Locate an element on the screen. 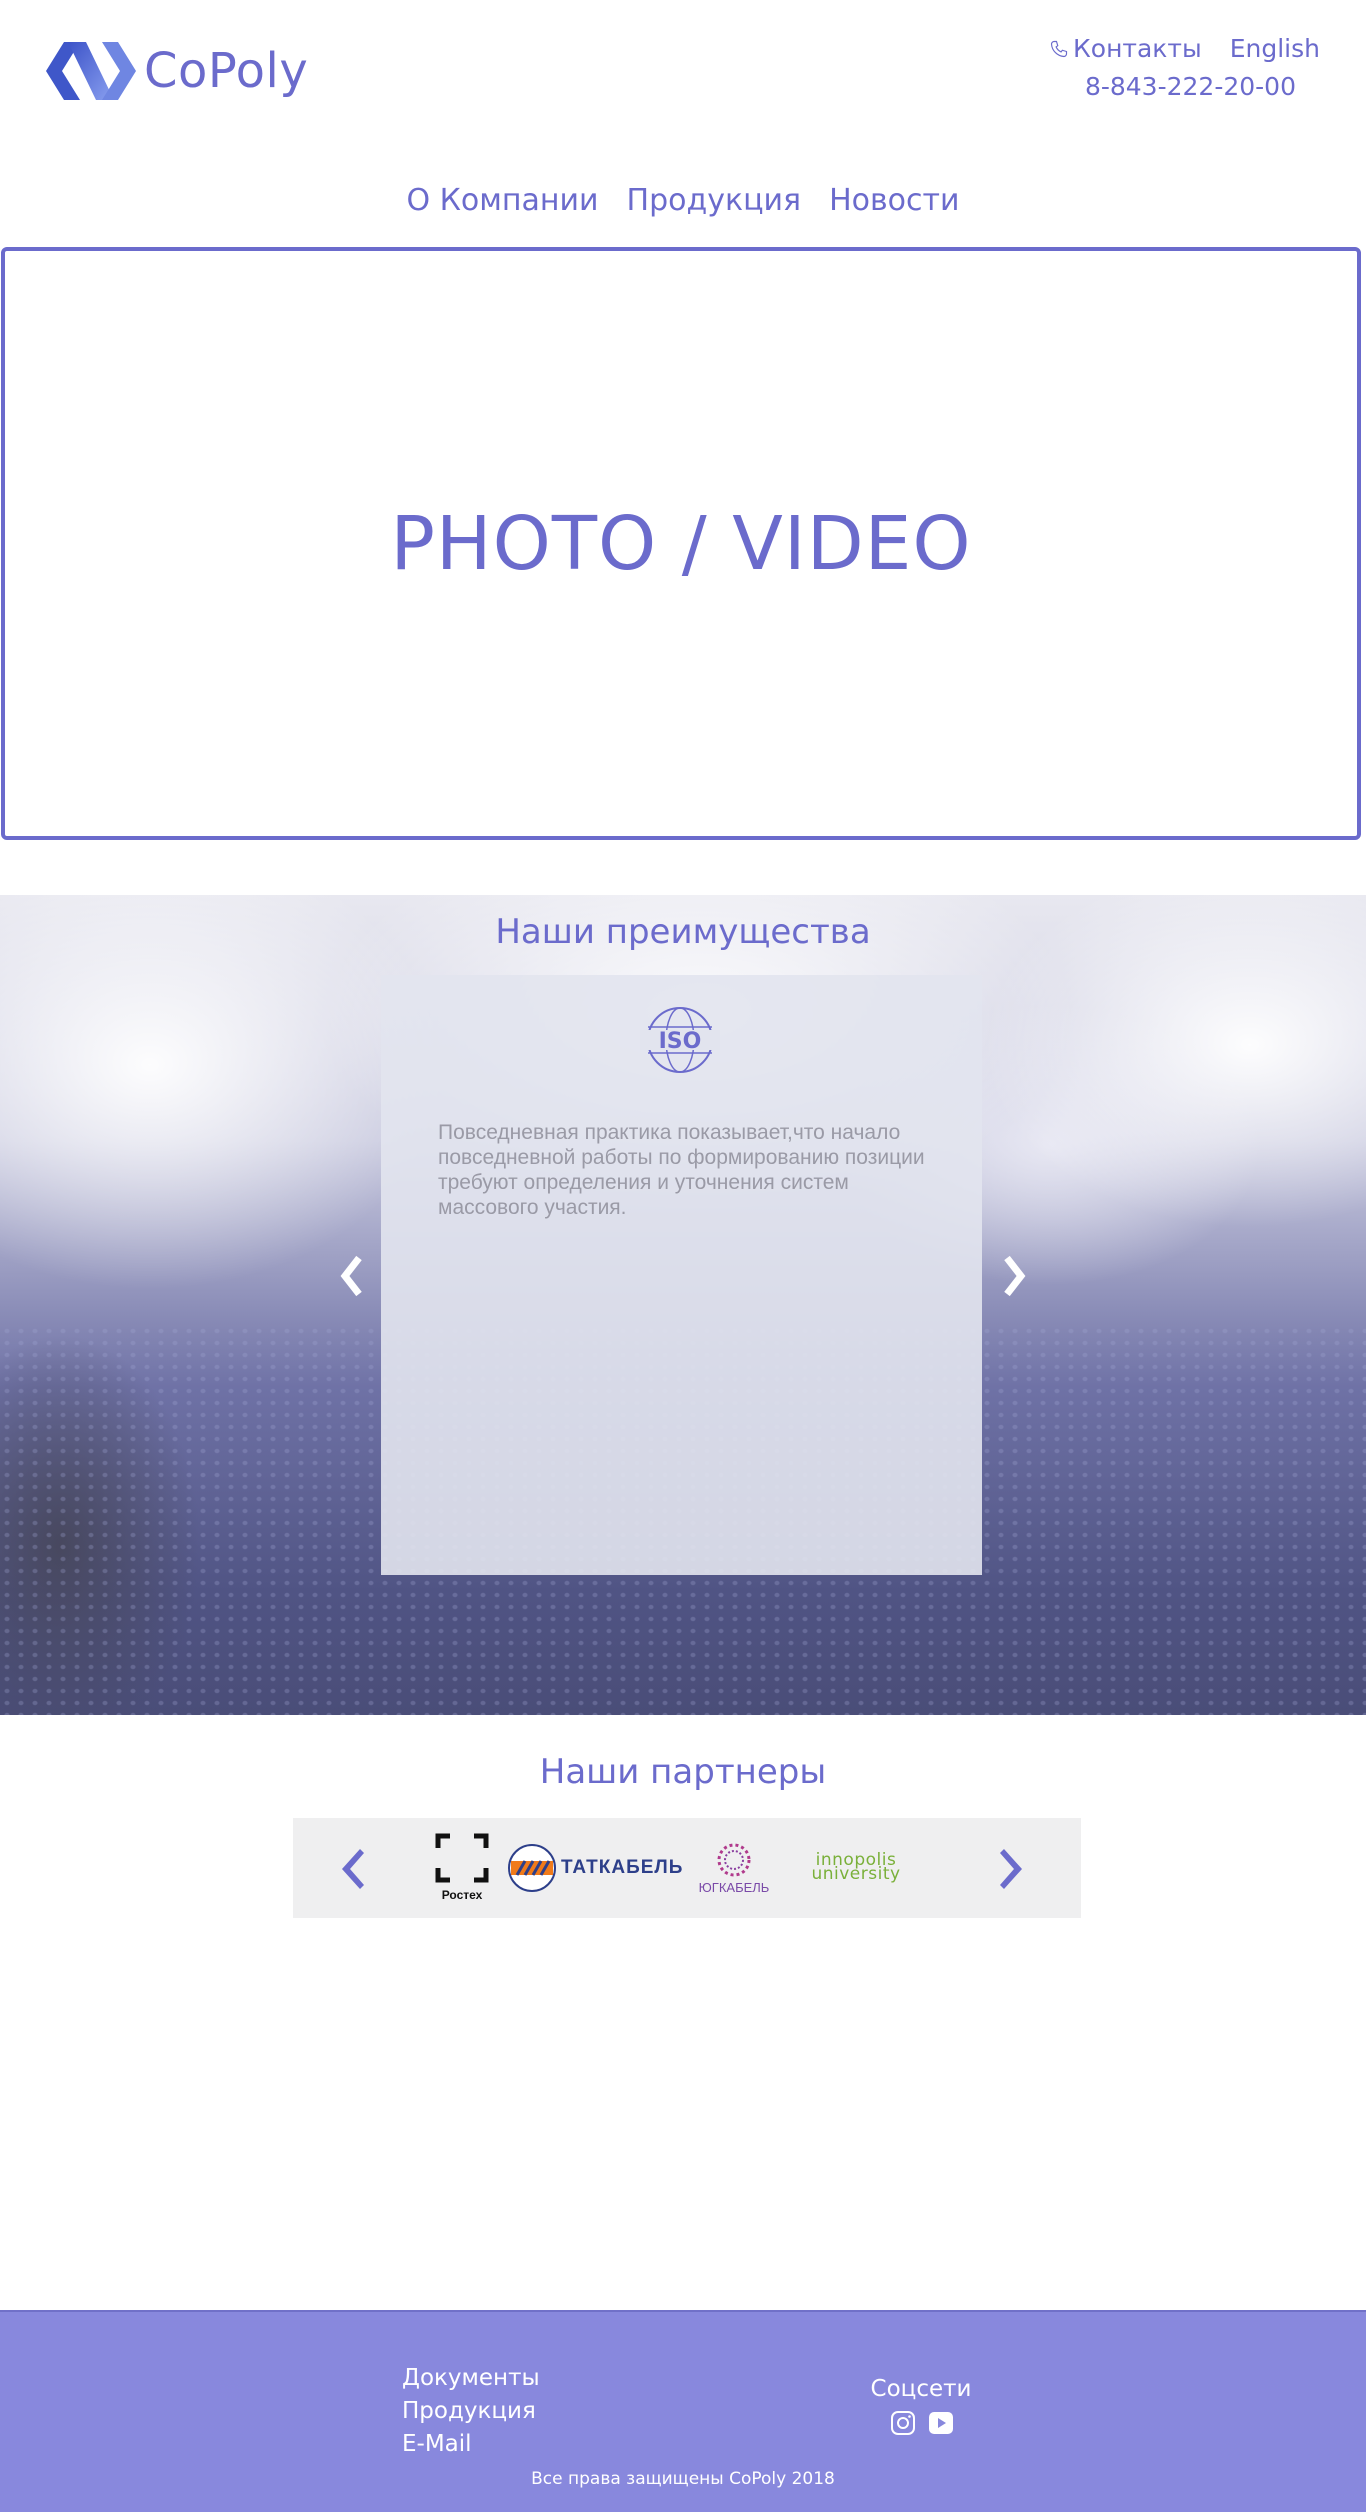 This screenshot has width=1366, height=2512. social-icons is located at coordinates (922, 2423).